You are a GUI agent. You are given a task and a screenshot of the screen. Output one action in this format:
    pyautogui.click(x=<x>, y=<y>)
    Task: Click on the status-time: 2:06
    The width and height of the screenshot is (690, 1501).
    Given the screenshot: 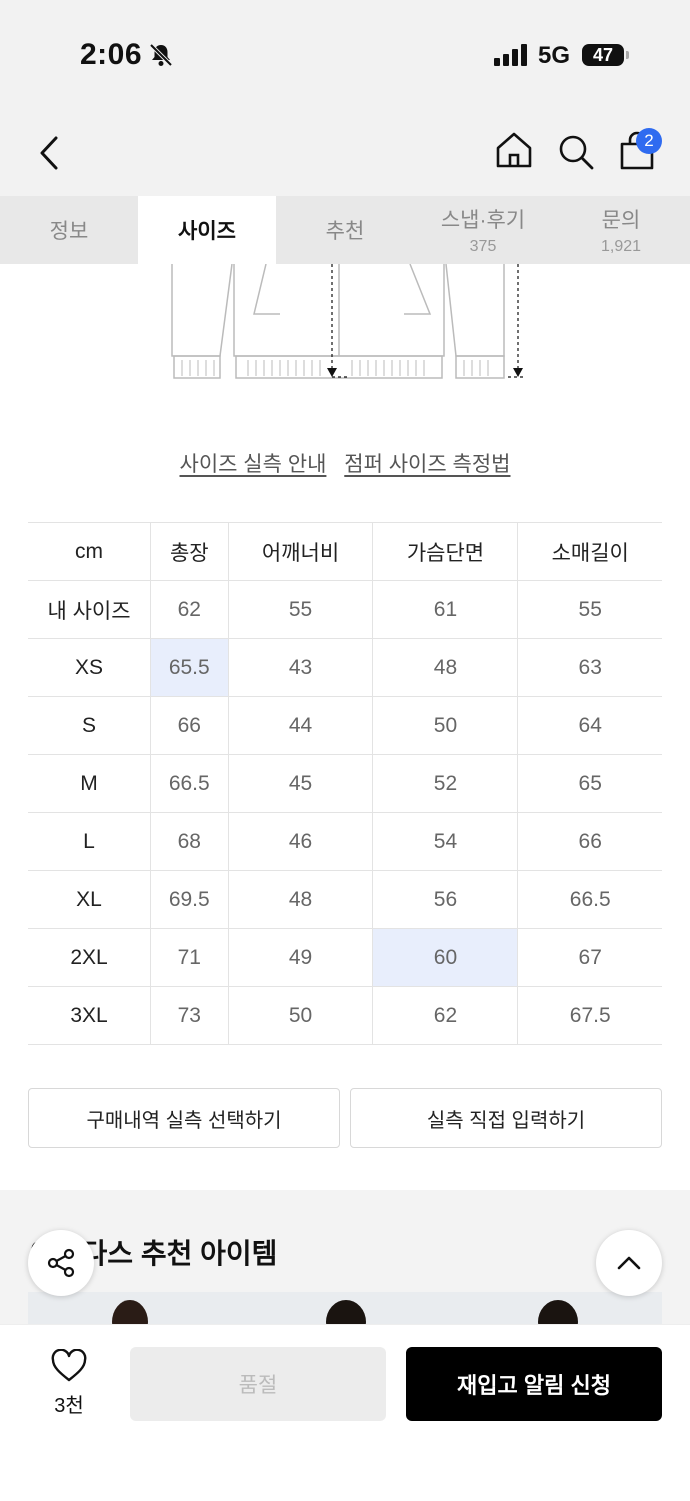 What is the action you would take?
    pyautogui.click(x=111, y=54)
    